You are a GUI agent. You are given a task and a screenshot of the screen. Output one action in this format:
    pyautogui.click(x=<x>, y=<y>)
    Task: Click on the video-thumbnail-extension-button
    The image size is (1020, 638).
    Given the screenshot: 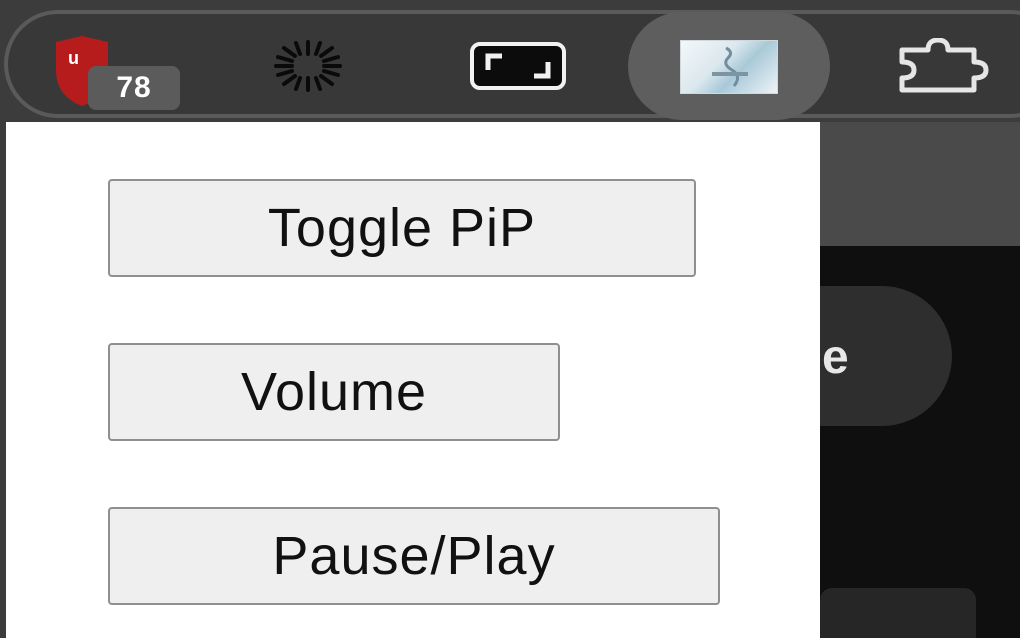 What is the action you would take?
    pyautogui.click(x=729, y=67)
    